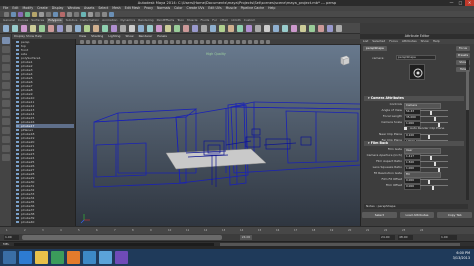 The height and width of the screenshot is (266, 474). Describe the element at coordinates (448, 237) in the screenshot. I see `current-frame-field: 1.00` at that location.